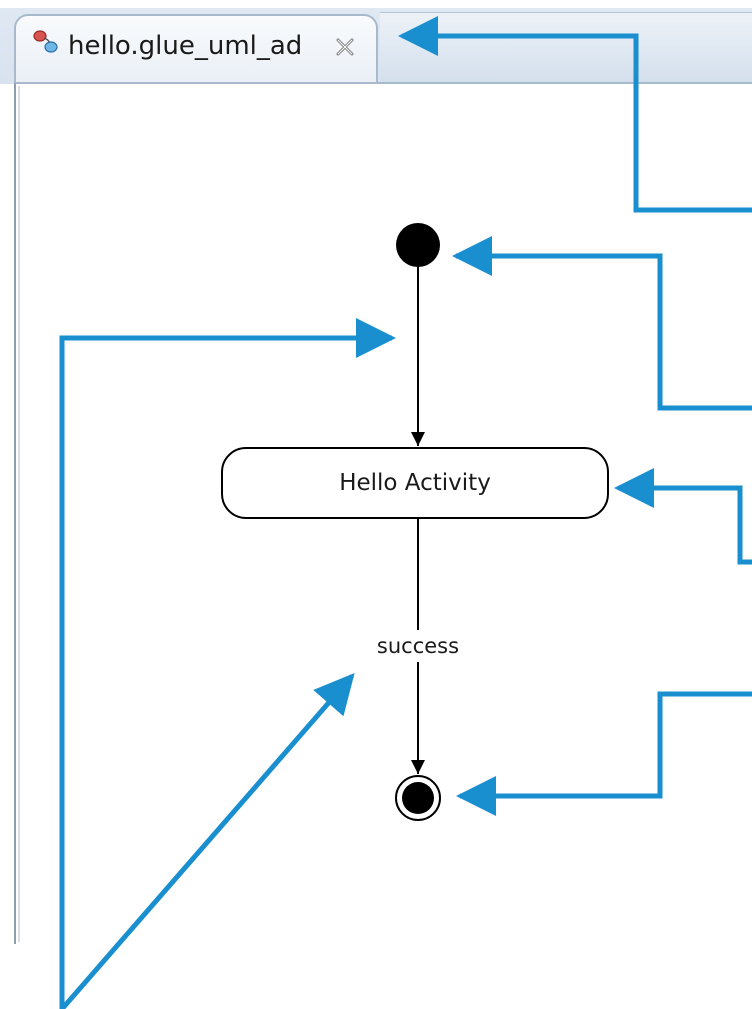 The image size is (752, 1009). What do you see at coordinates (415, 483) in the screenshot?
I see `action-node-label: Hello Activity` at bounding box center [415, 483].